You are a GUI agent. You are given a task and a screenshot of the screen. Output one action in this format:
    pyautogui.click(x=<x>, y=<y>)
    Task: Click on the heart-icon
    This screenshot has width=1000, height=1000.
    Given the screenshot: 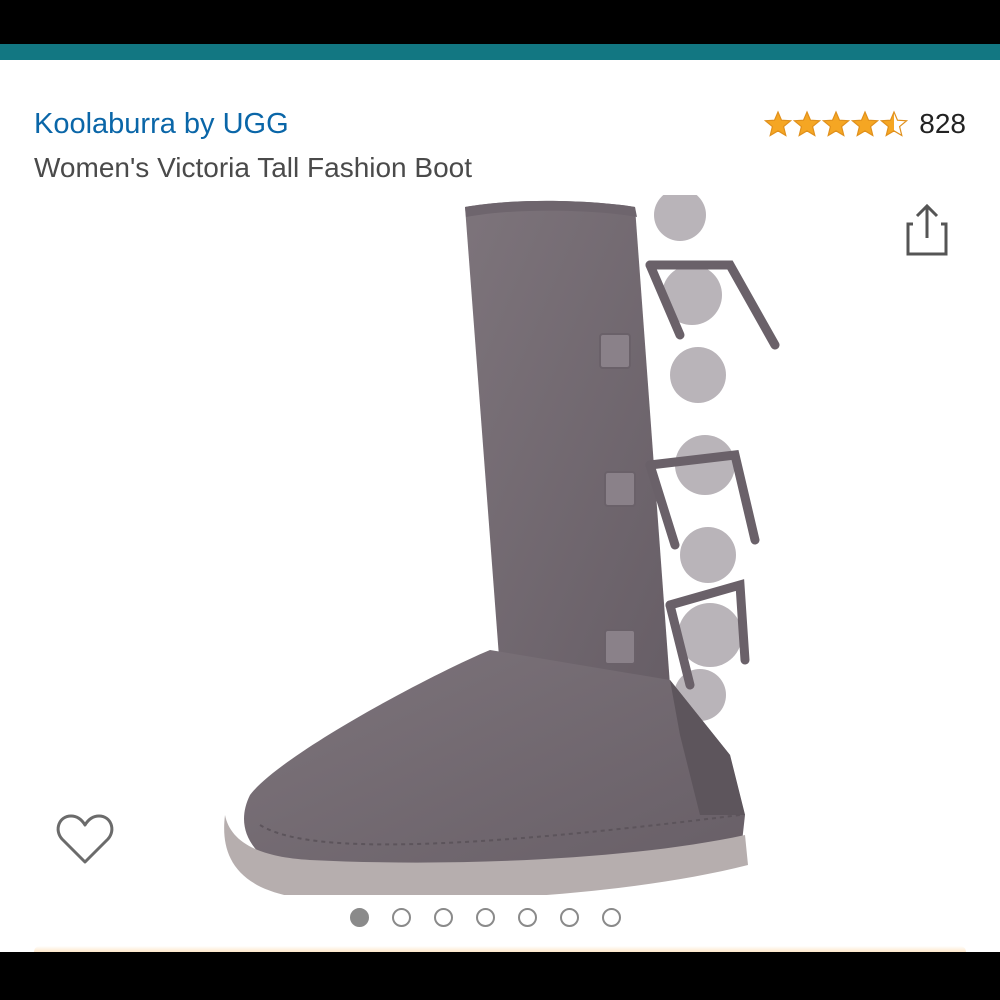 What is the action you would take?
    pyautogui.click(x=85, y=839)
    